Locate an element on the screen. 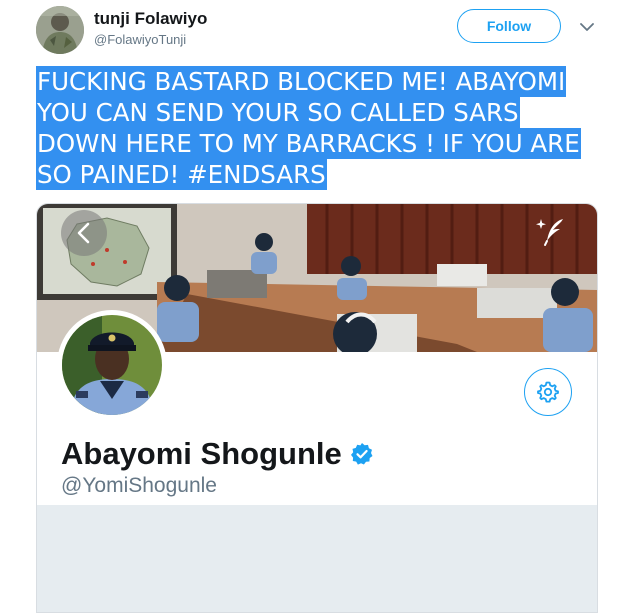 The height and width of the screenshot is (613, 635). author-avatar-image is located at coordinates (60, 30).